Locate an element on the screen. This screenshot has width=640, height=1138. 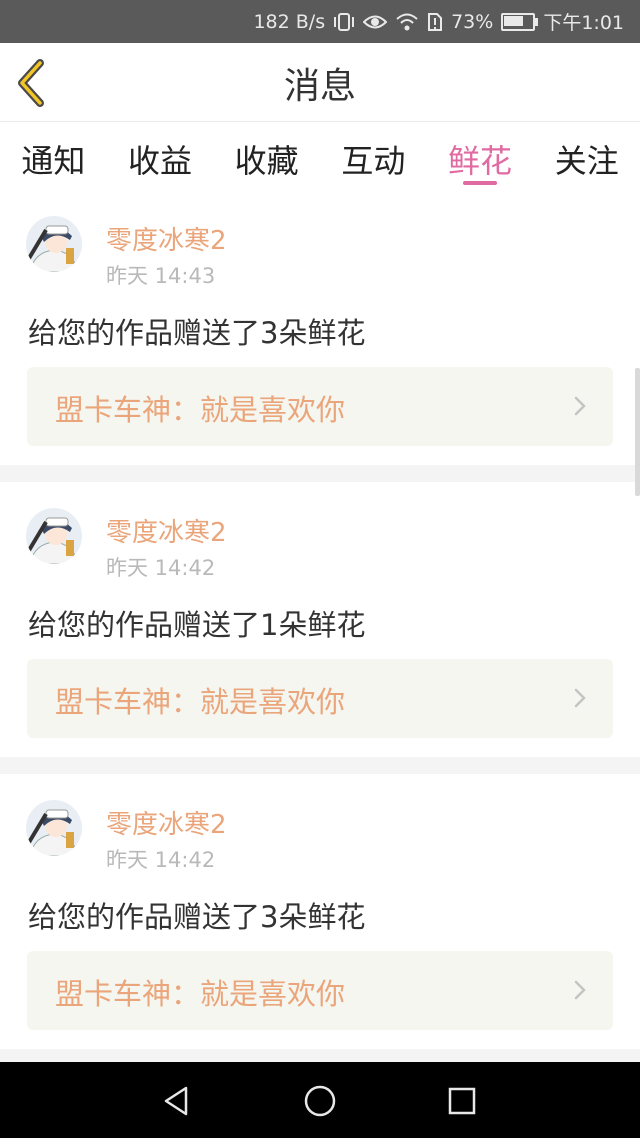
tab-notifications: 通知 is located at coordinates (53, 156).